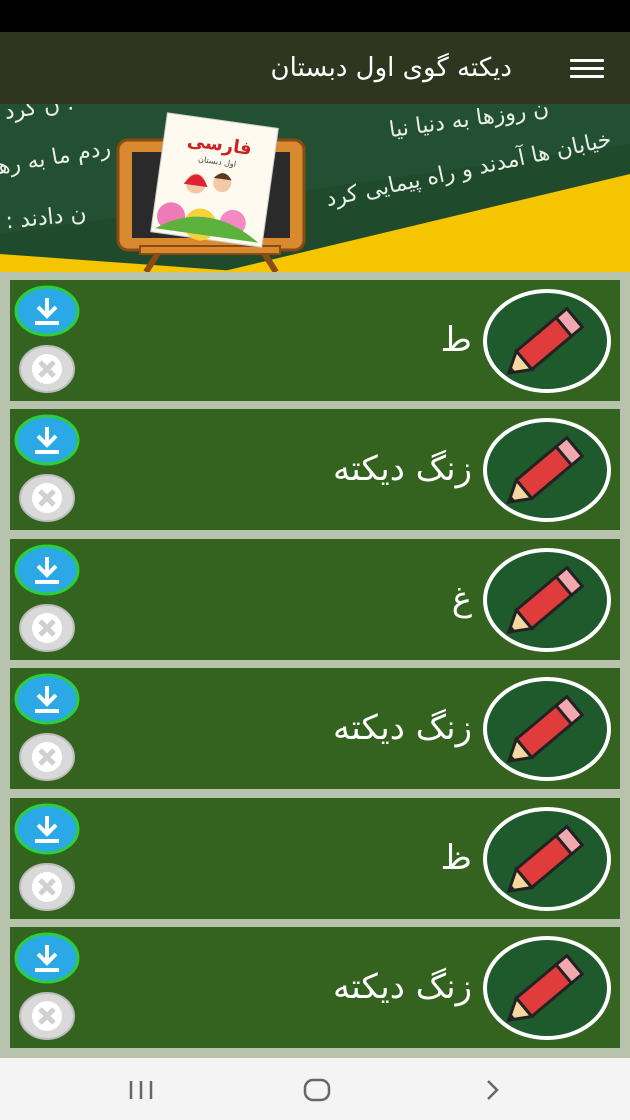 Image resolution: width=630 pixels, height=1120 pixels. I want to click on recents-icon, so click(141, 1090).